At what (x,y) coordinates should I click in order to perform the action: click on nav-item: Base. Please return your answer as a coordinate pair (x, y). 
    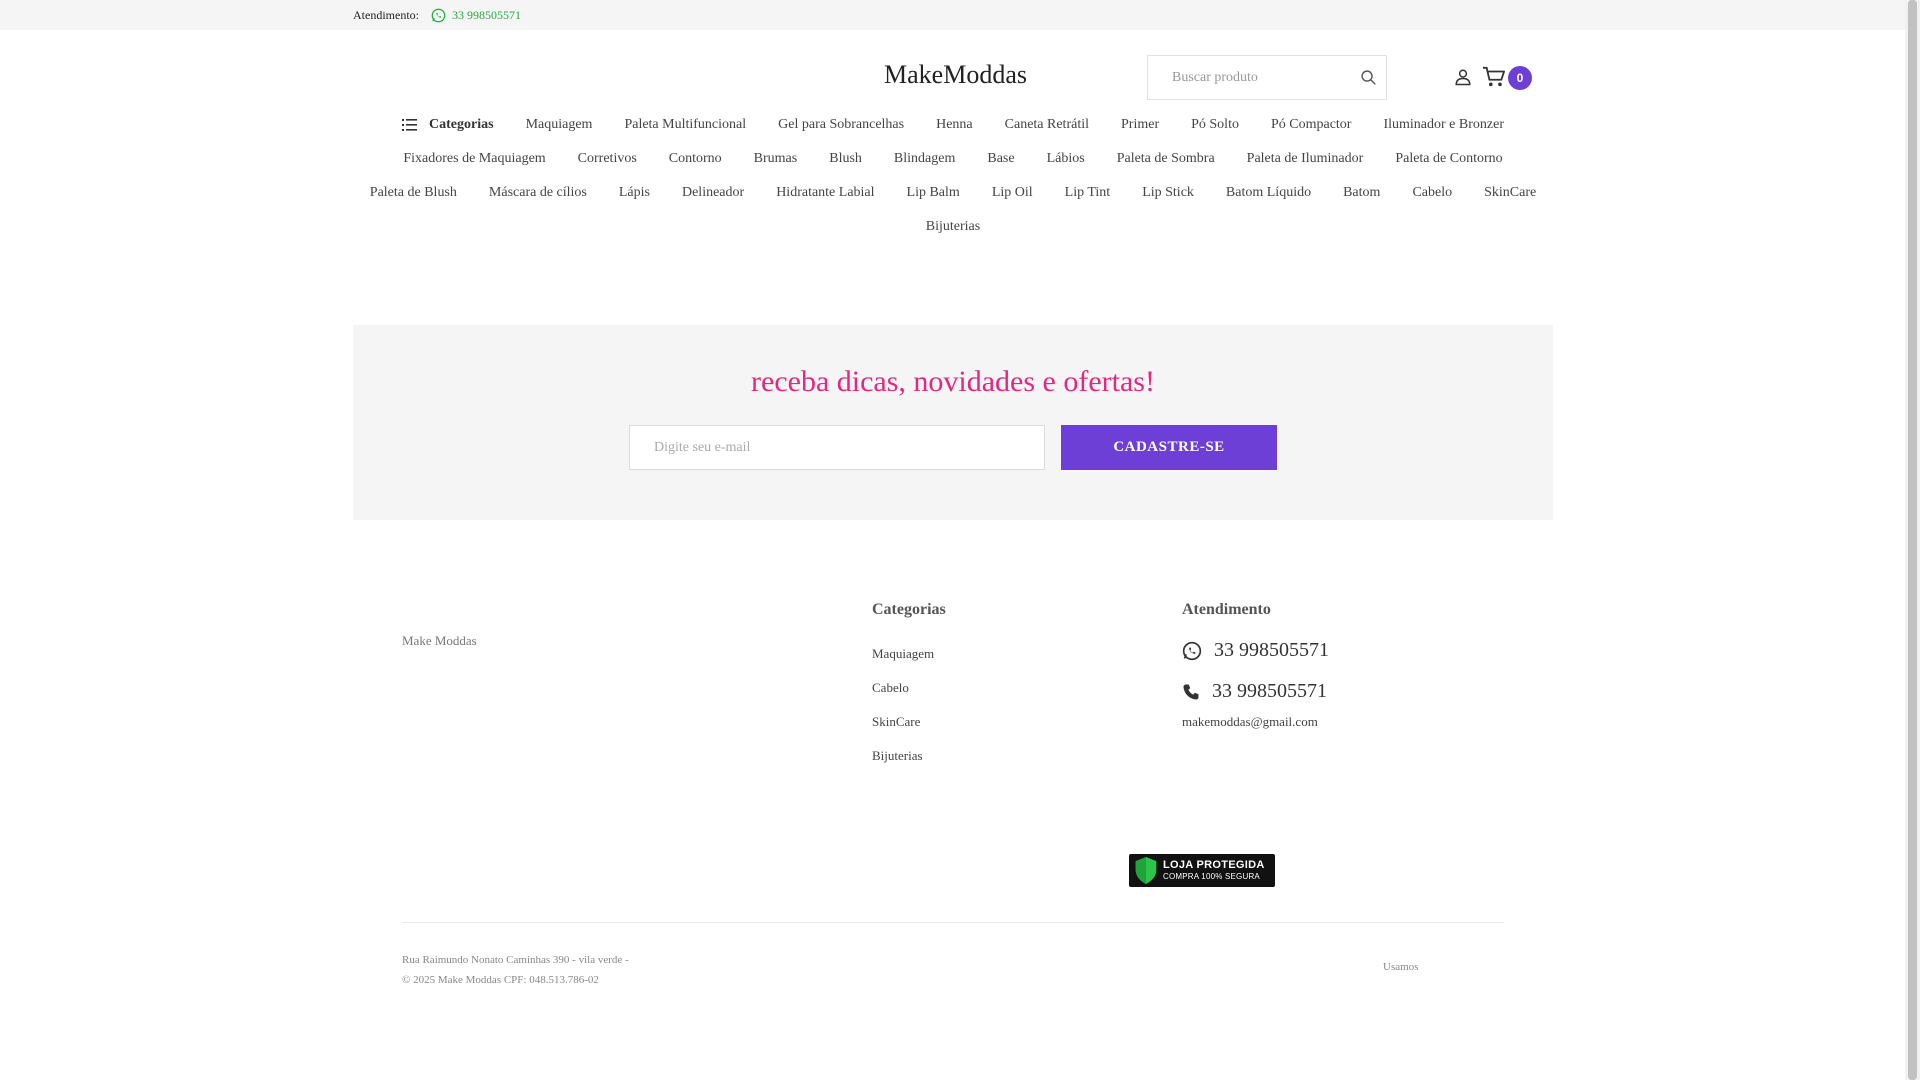
    Looking at the image, I should click on (1000, 159).